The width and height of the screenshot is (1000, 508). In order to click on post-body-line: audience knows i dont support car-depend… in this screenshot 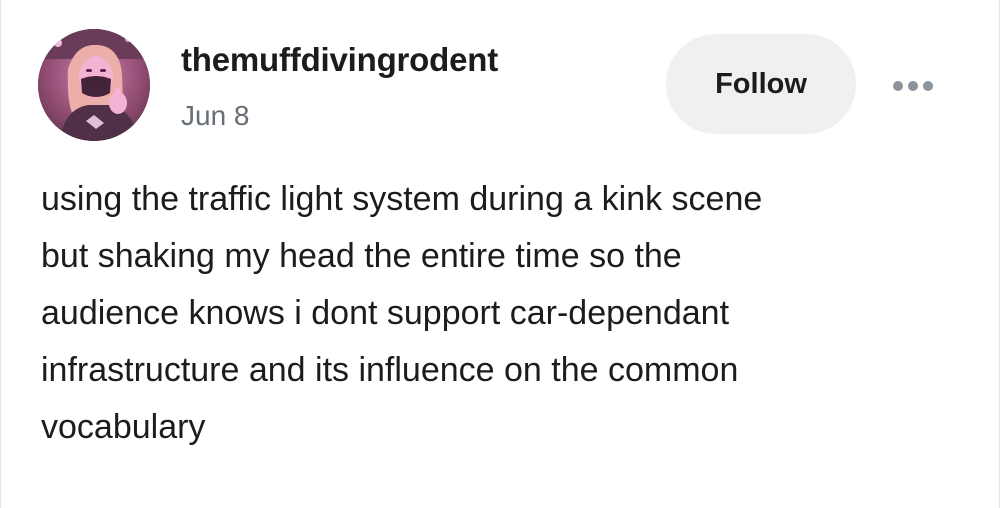, I will do `click(385, 313)`.